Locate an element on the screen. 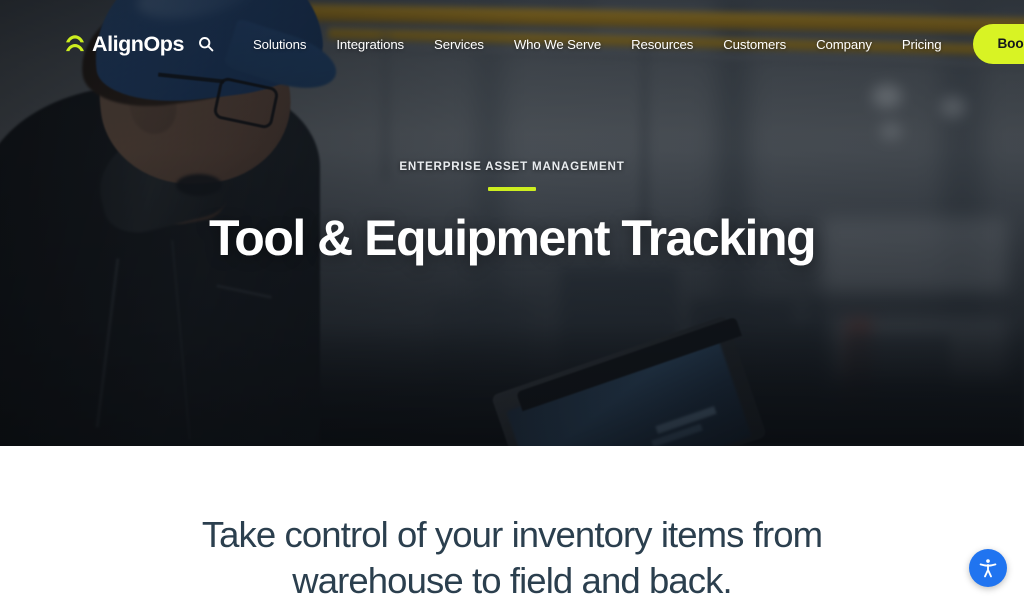  accessibility-person-icon is located at coordinates (988, 568).